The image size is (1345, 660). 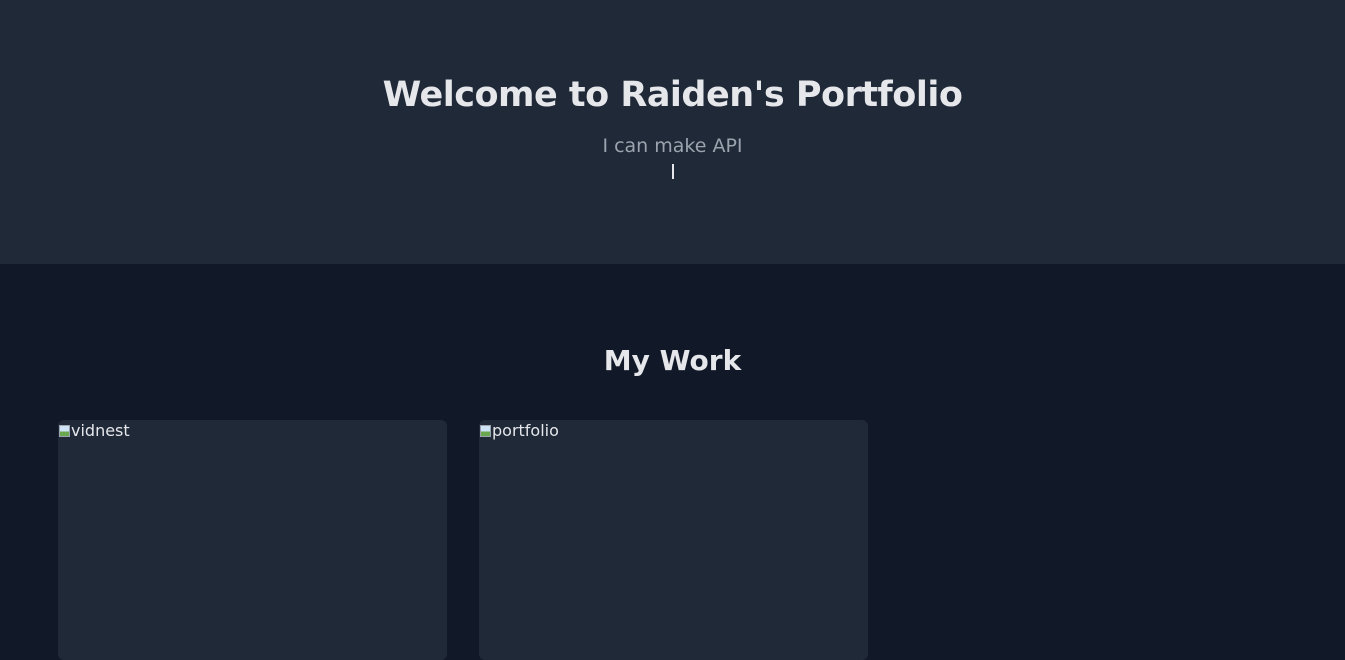 I want to click on image-alt-text: portfolio, so click(x=525, y=430).